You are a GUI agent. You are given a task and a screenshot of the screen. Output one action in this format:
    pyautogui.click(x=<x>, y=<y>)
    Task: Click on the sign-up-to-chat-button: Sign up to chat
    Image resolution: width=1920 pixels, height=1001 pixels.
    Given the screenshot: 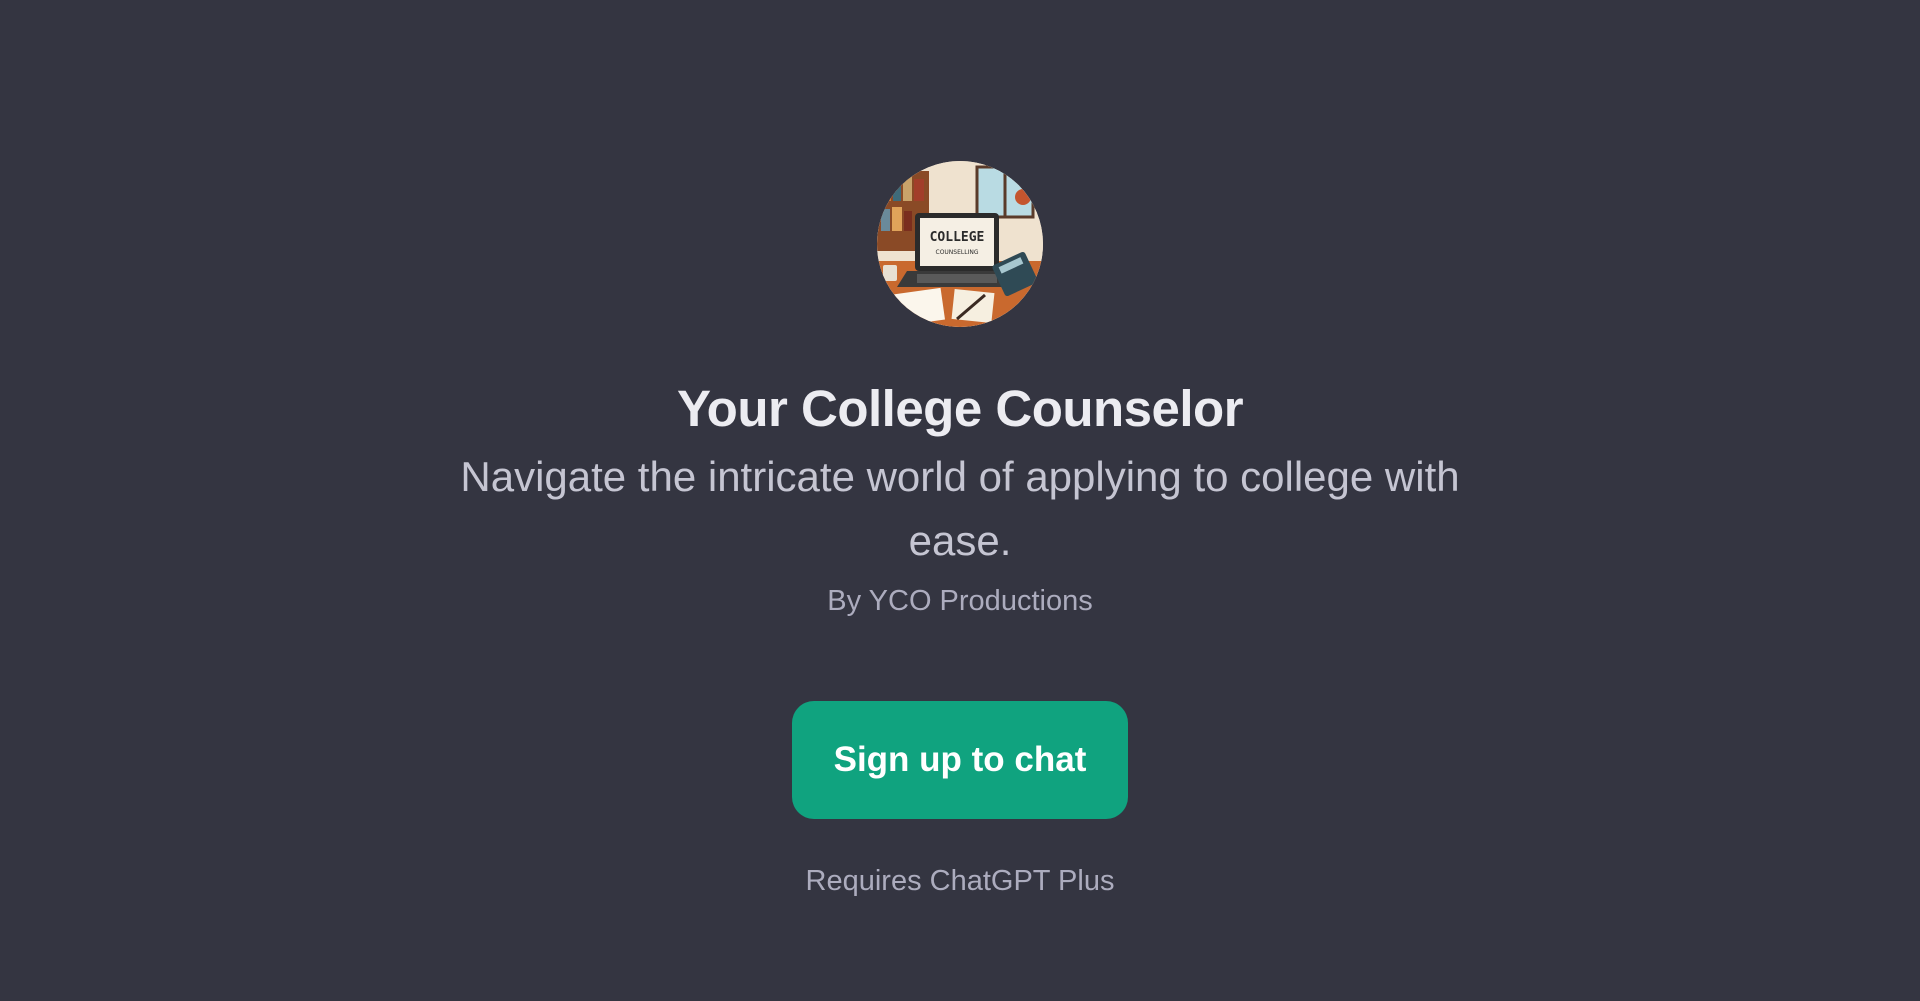 What is the action you would take?
    pyautogui.click(x=960, y=760)
    